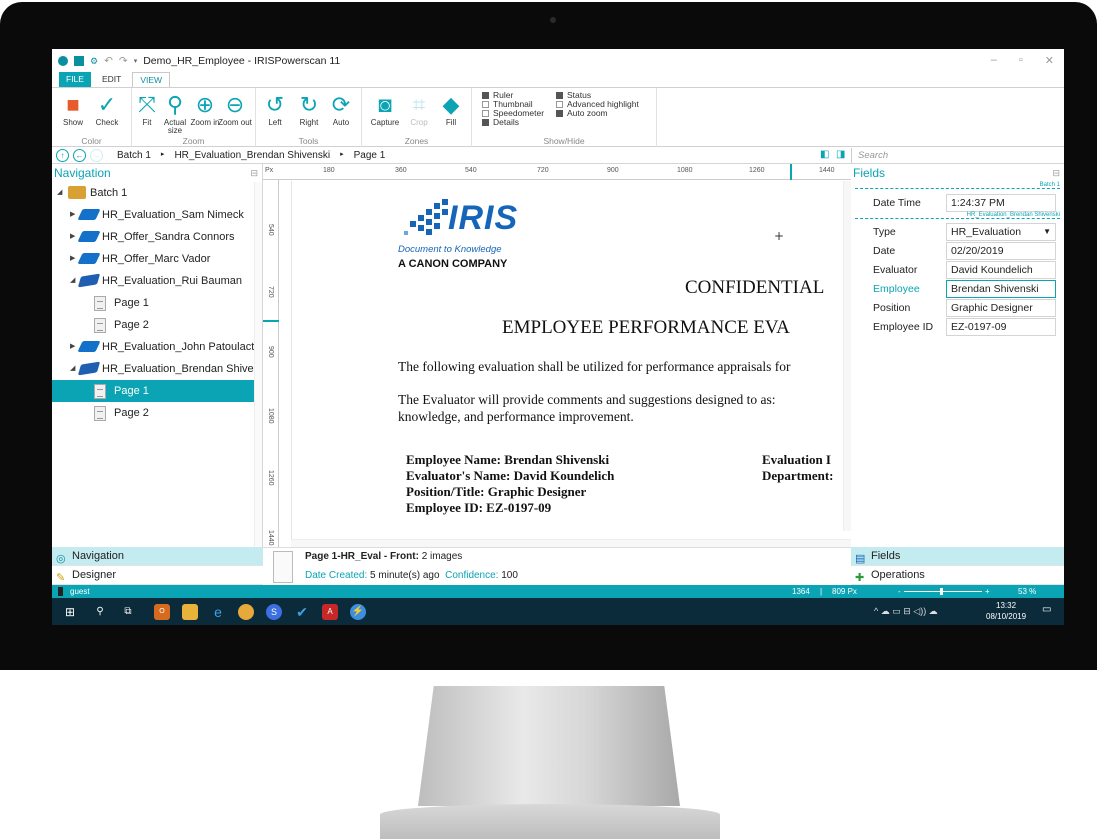 This screenshot has height=839, width=1097. Describe the element at coordinates (157, 369) in the screenshot. I see `tree-item-document: ◢ HR_Evaluation_Brendan Shive` at that location.